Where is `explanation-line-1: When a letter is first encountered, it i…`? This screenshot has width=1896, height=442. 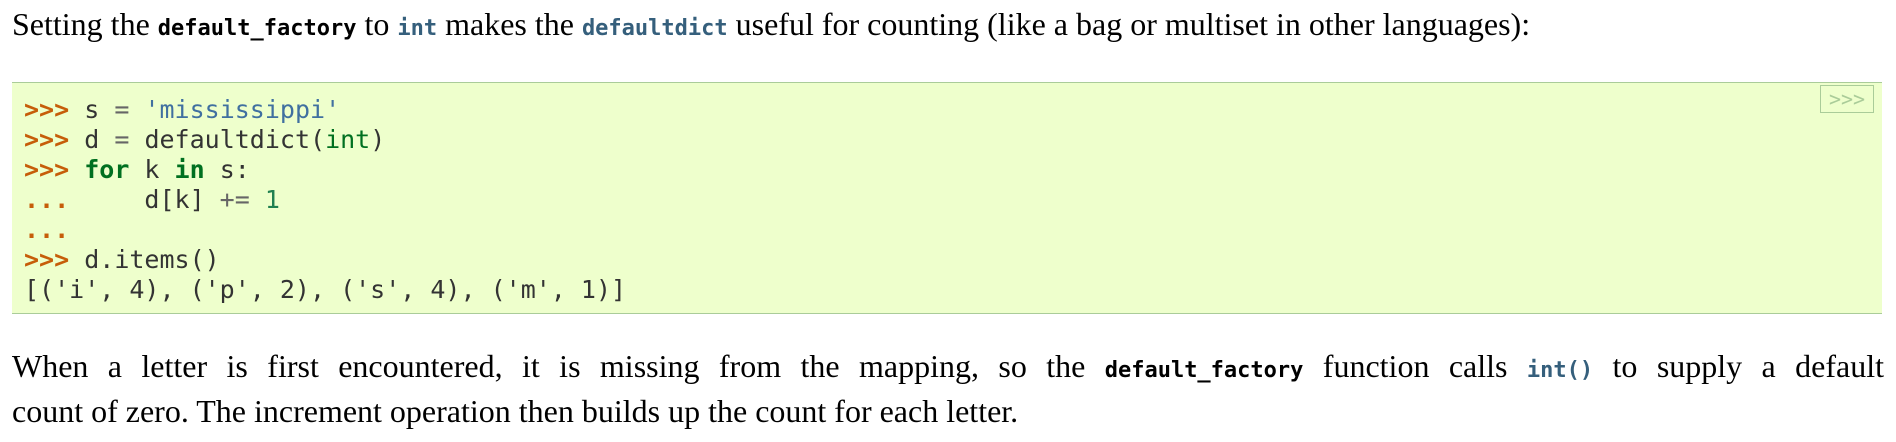
explanation-line-1: When a letter is first encountered, it i… is located at coordinates (948, 368).